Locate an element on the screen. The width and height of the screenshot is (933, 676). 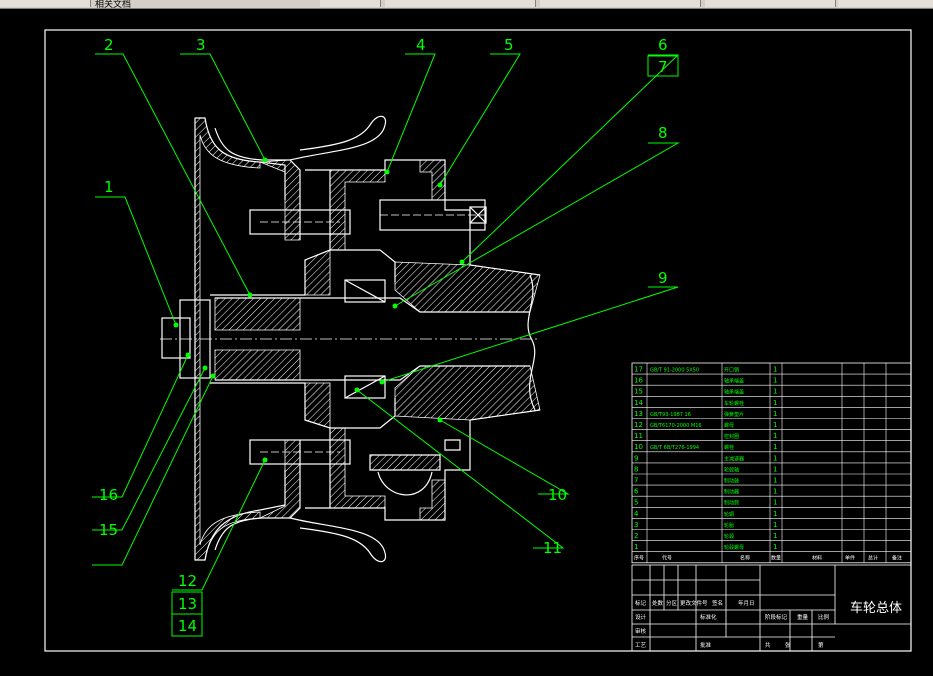
bom-header-code: 代号 is located at coordinates (667, 558).